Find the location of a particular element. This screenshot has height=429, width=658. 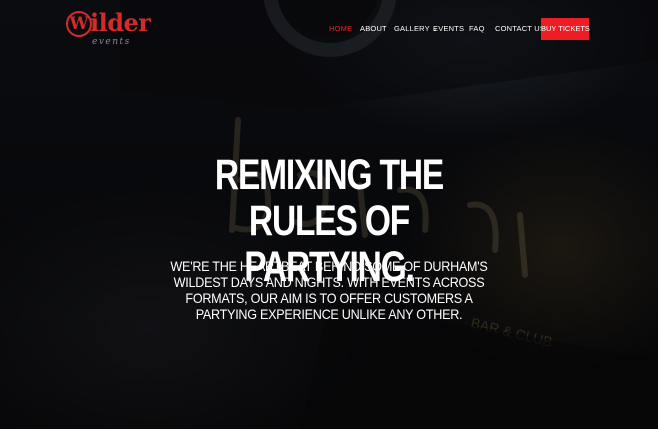

nav-gallery: GALLERY ⌄ is located at coordinates (416, 28).